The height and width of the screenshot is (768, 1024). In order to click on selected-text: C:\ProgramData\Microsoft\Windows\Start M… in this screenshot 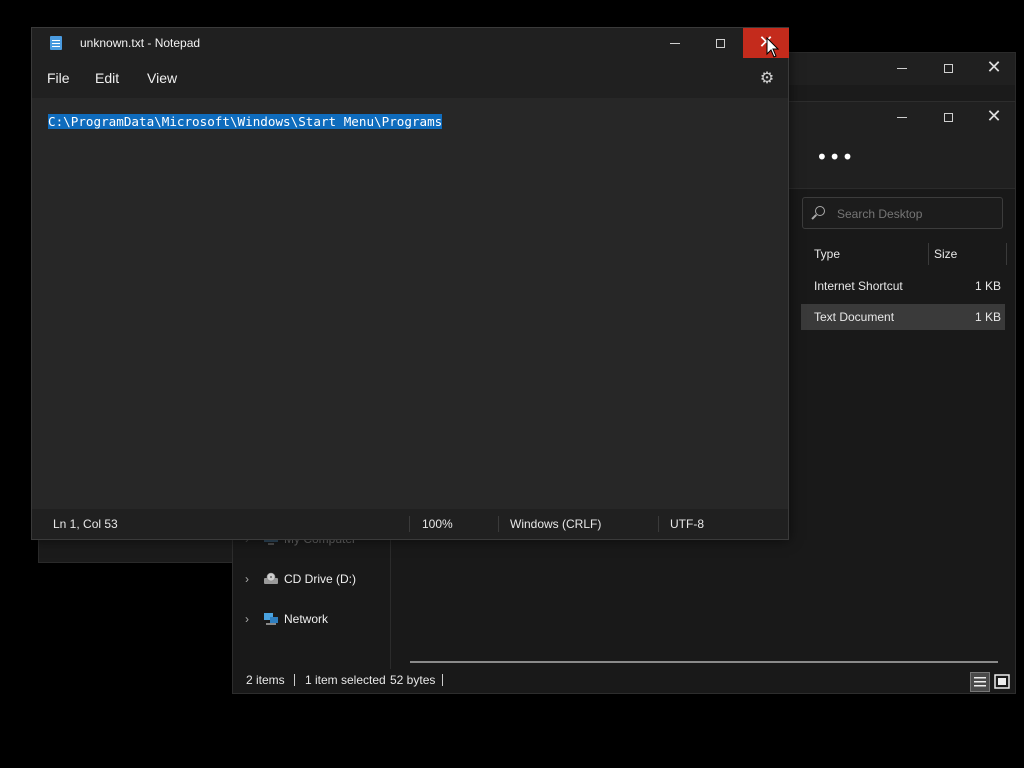, I will do `click(245, 121)`.